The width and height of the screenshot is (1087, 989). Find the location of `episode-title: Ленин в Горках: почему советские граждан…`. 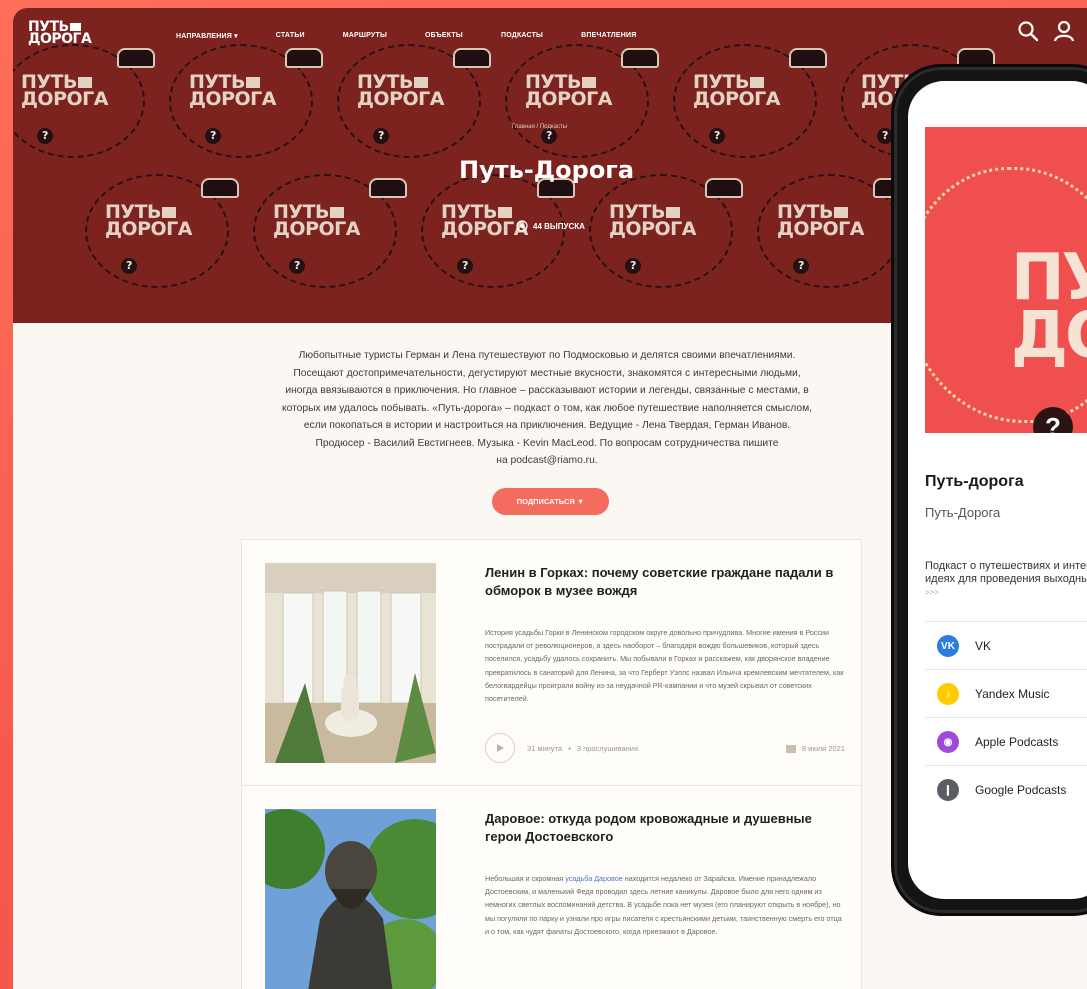

episode-title: Ленин в Горках: почему советские граждан… is located at coordinates (665, 582).